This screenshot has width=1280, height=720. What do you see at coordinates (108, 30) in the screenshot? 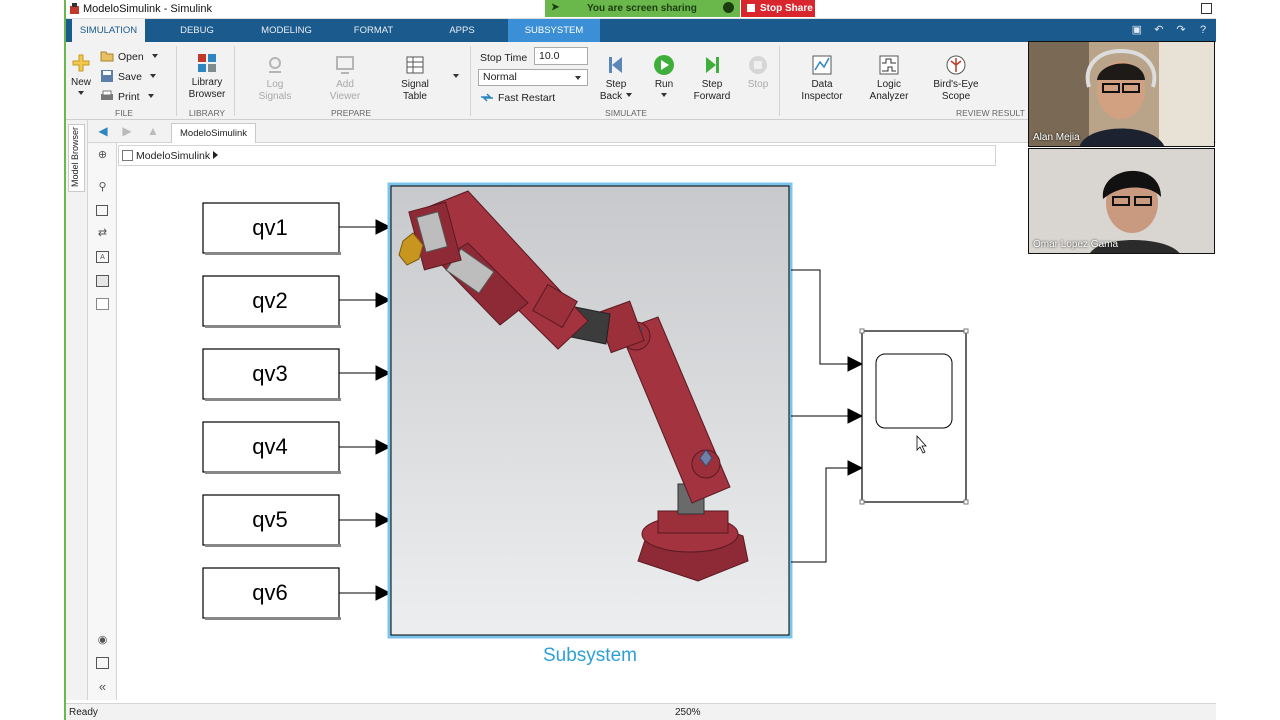
I see `tab-simulation: SIMULATION` at bounding box center [108, 30].